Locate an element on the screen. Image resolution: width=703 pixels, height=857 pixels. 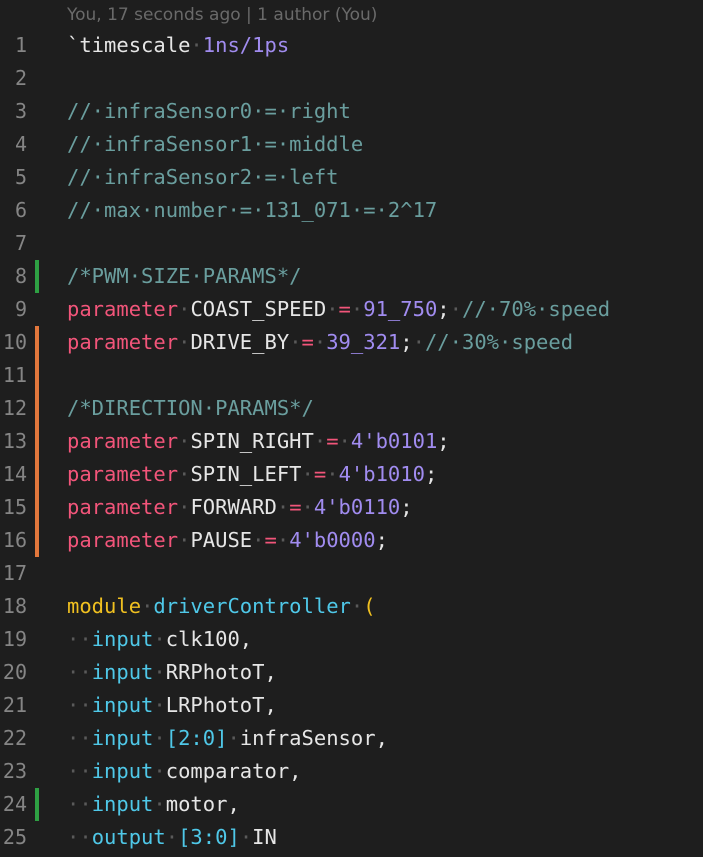
code-text: //·infraSensor2·=·left is located at coordinates (203, 177).